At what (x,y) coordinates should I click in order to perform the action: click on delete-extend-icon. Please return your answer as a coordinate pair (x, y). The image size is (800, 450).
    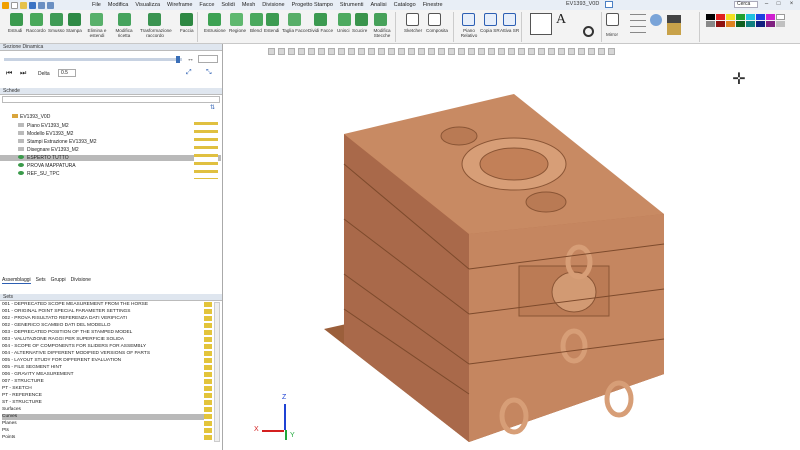
    Looking at the image, I should click on (96, 19).